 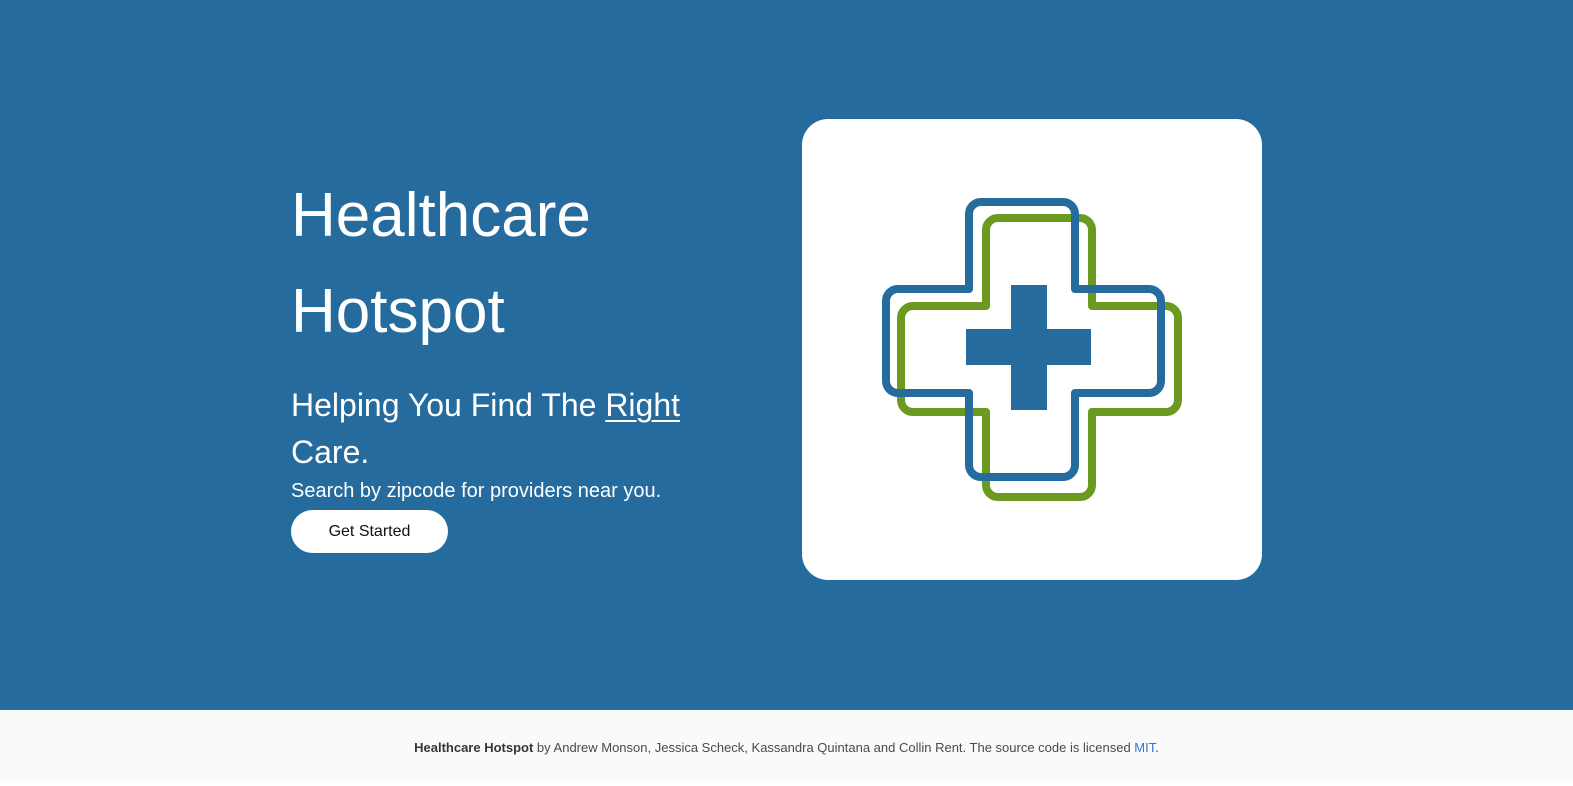 I want to click on page-title: Healthcare Hotspot, so click(x=511, y=264).